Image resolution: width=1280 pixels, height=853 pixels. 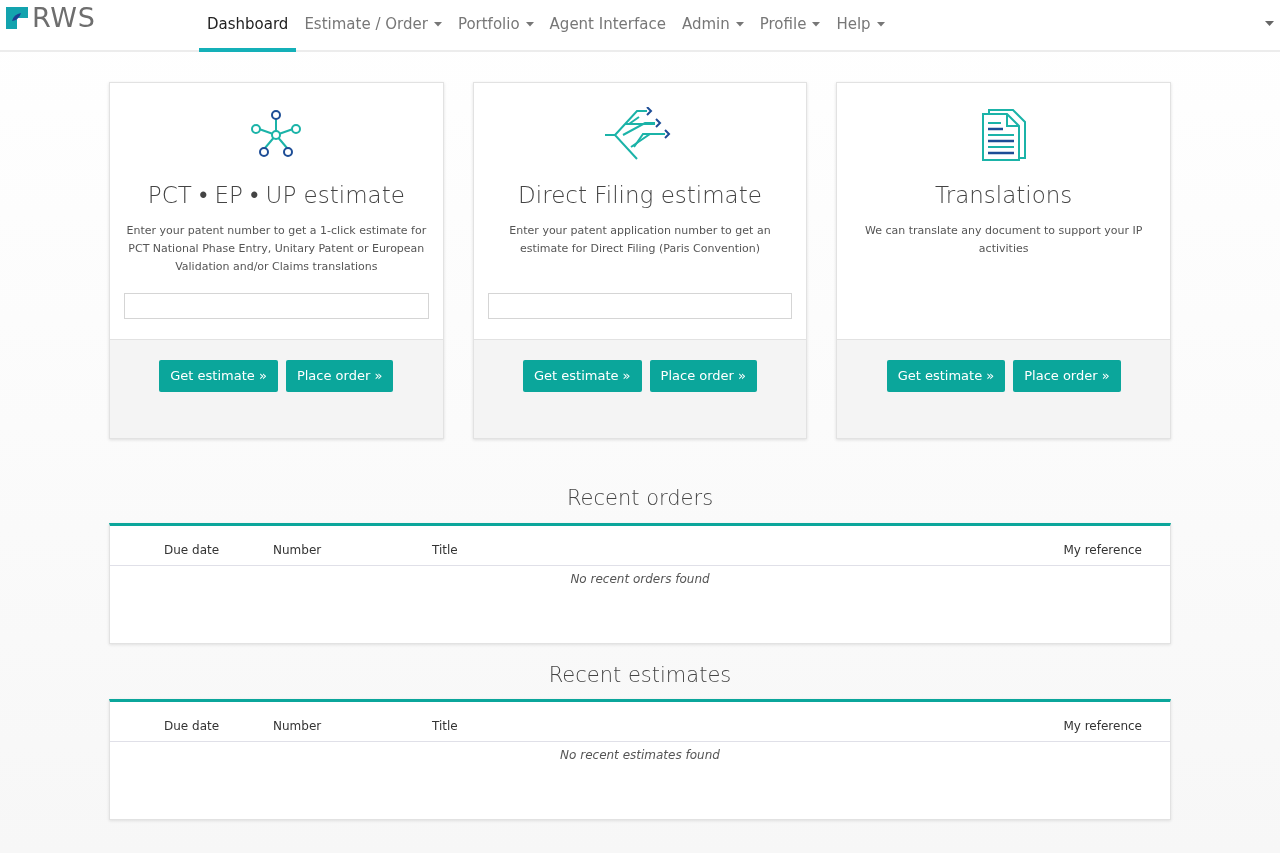 What do you see at coordinates (790, 26) in the screenshot?
I see `nav-tab: Profile` at bounding box center [790, 26].